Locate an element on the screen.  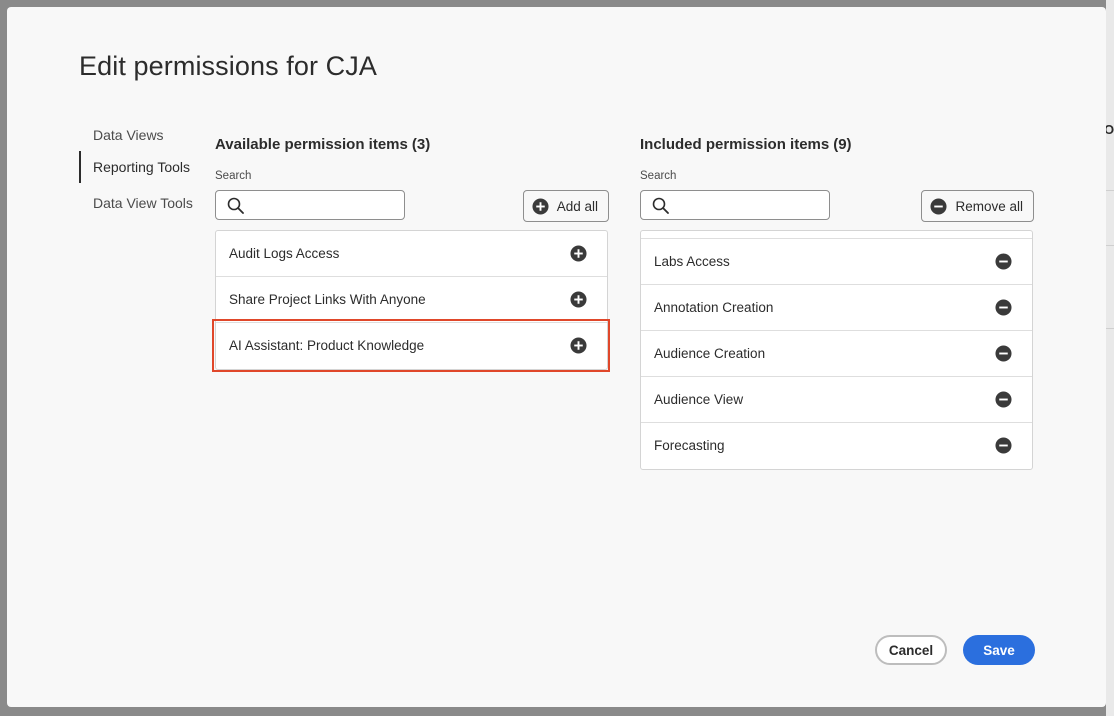
sidebar-item-data-views: Data Views is located at coordinates (121, 135).